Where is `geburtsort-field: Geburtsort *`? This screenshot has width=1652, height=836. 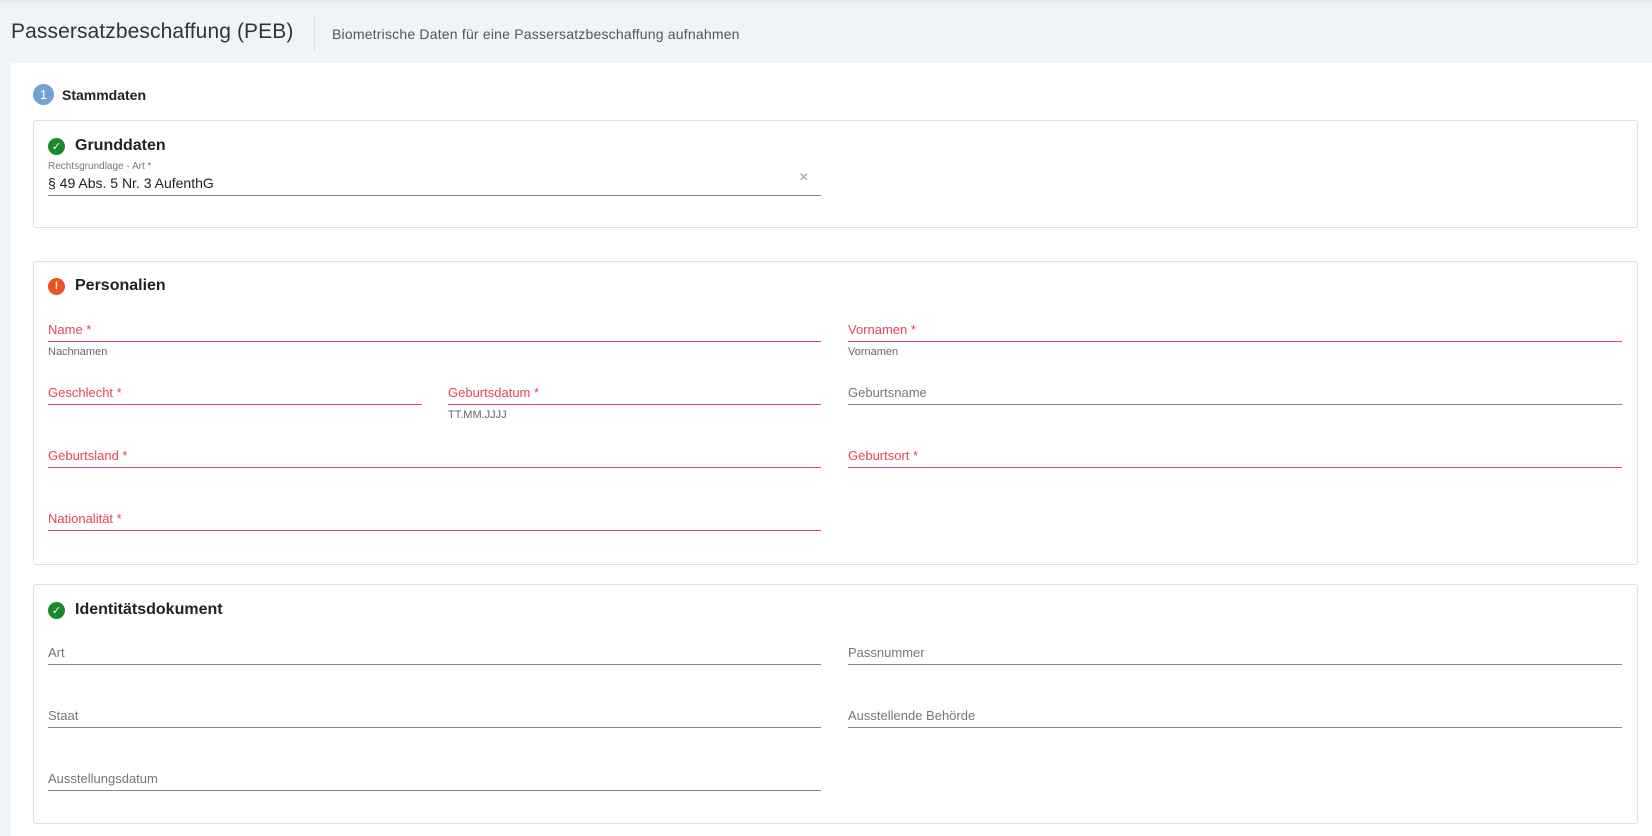
geburtsort-field: Geburtsort * is located at coordinates (1235, 459).